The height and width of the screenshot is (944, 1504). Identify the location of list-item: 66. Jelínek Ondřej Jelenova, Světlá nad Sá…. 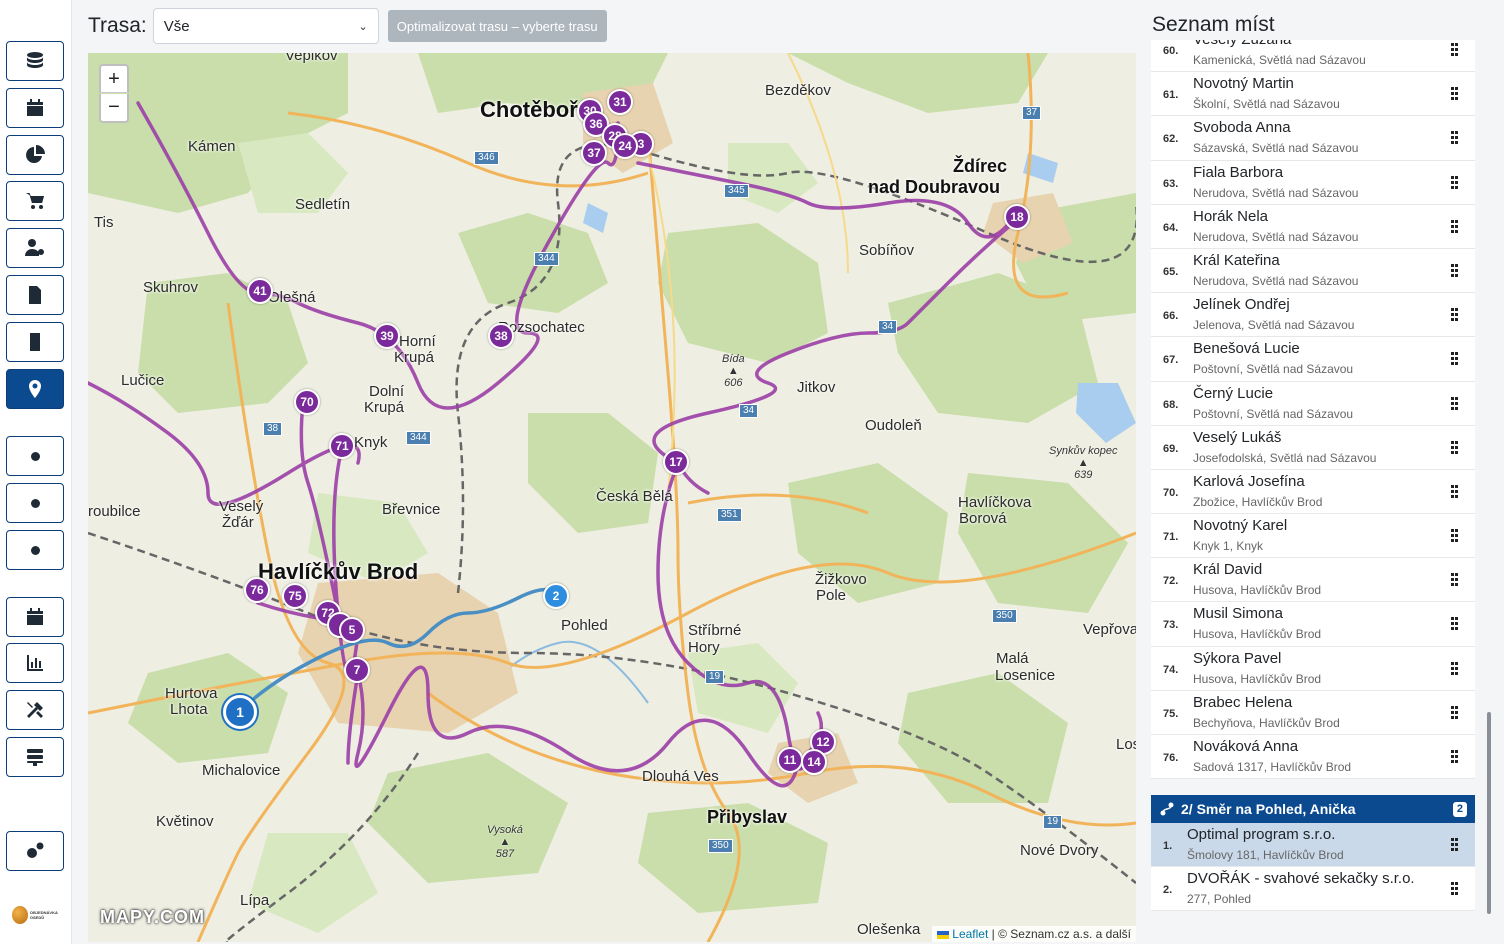
(1313, 315).